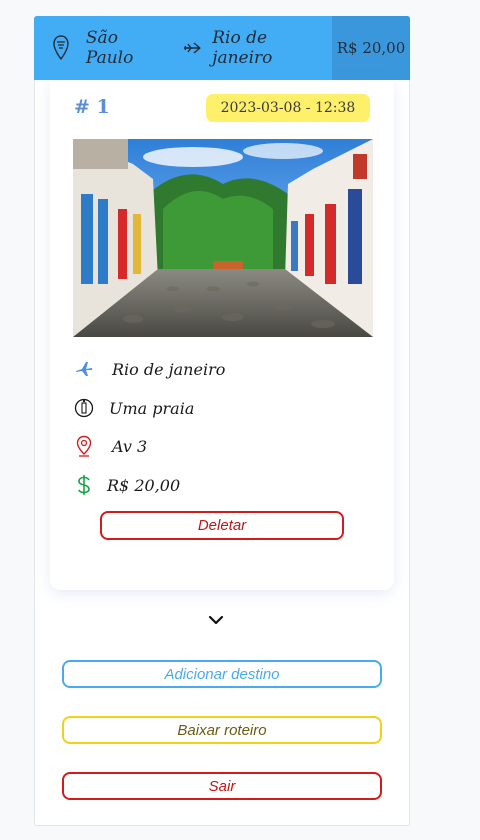 The width and height of the screenshot is (480, 840). What do you see at coordinates (288, 108) in the screenshot?
I see `date-badge: 2023-03-08 - 12:38` at bounding box center [288, 108].